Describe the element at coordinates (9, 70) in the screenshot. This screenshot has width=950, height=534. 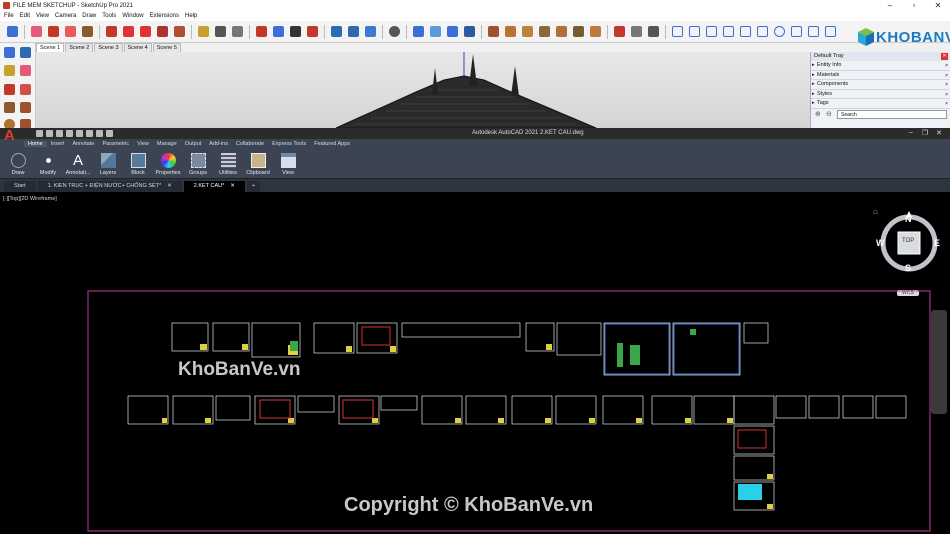
I see `paint-bucket-icon` at that location.